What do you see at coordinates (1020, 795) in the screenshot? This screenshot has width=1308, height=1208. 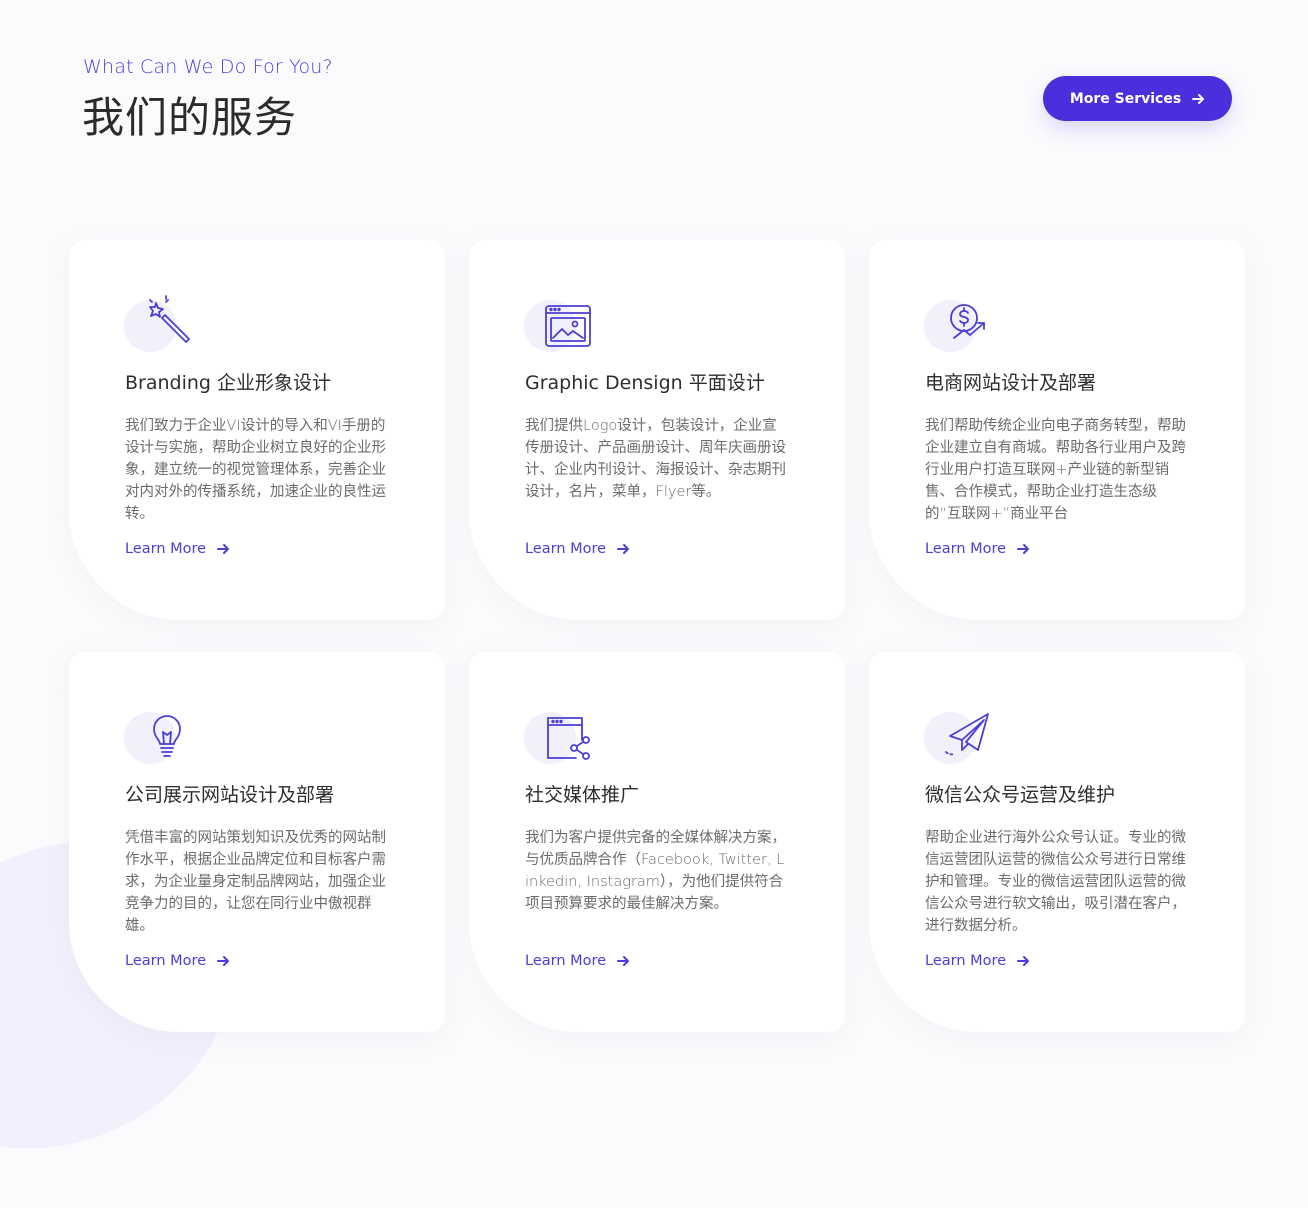 I see `card-title: 微信公众号运营及维护` at bounding box center [1020, 795].